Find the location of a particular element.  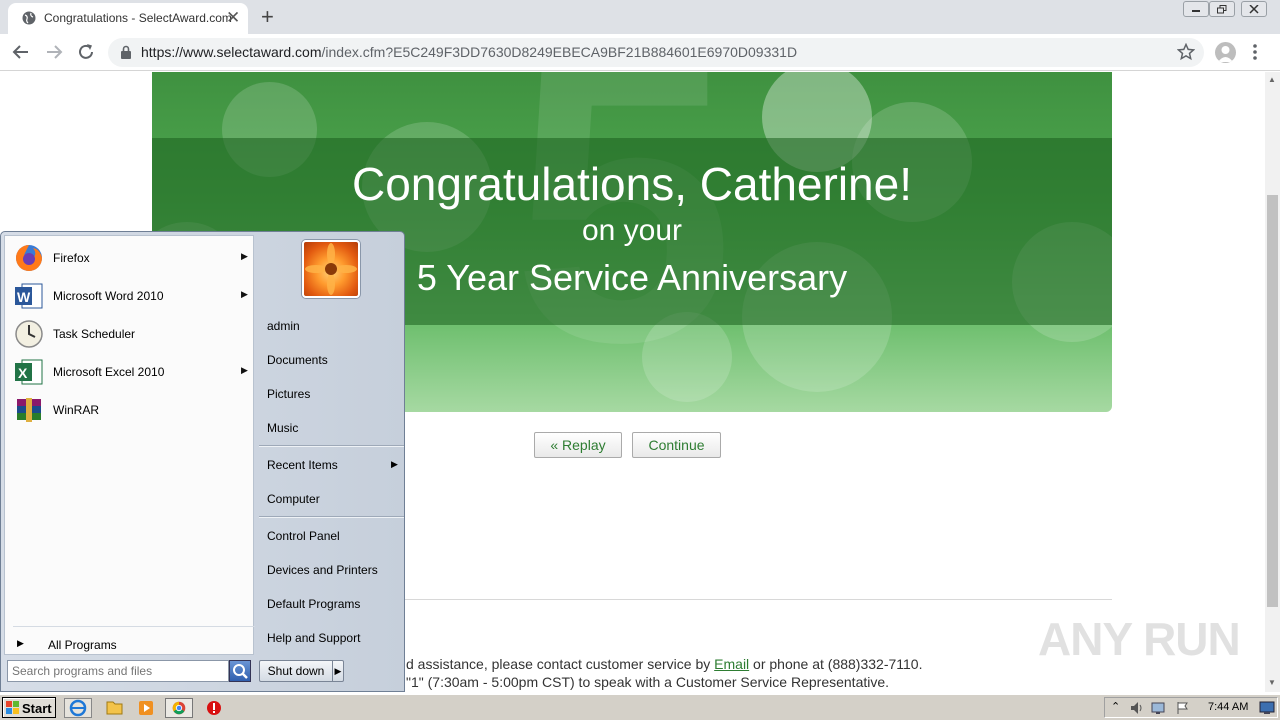

taskbar-clock: 7:44 AM is located at coordinates (1228, 707).